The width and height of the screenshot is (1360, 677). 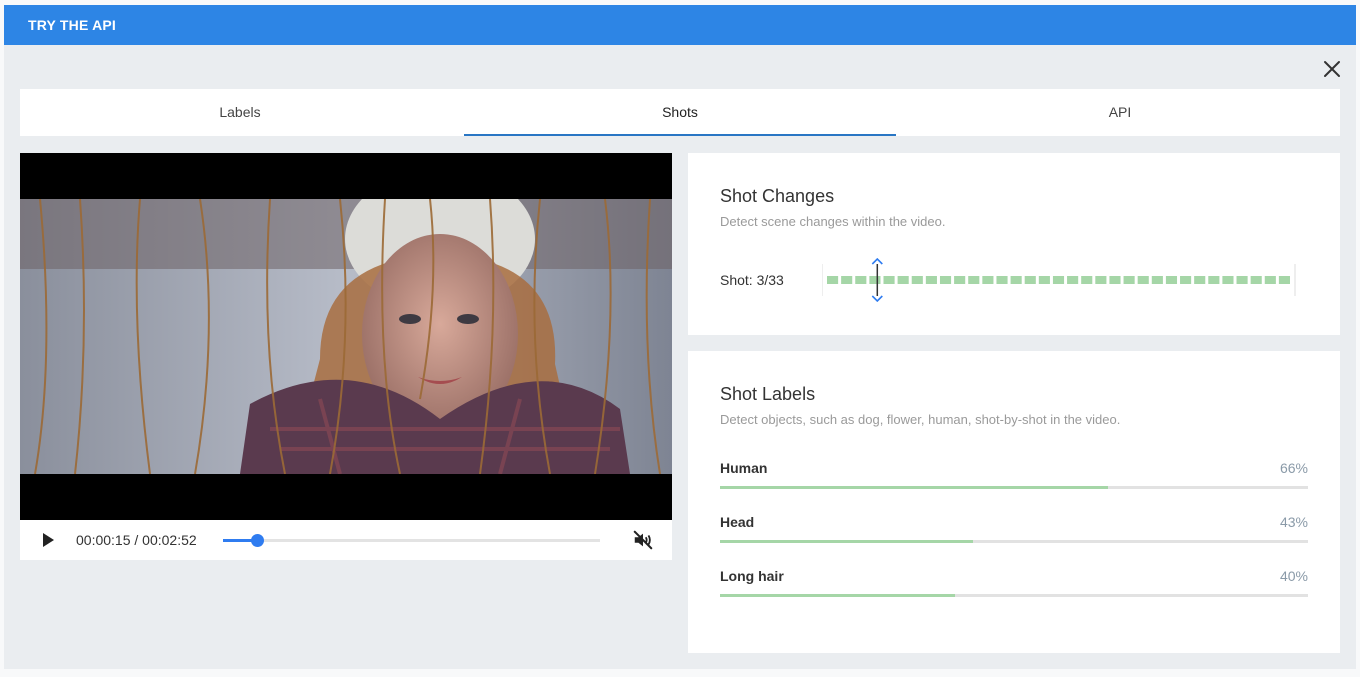 I want to click on label-row-human: Human 66%, so click(x=1014, y=480).